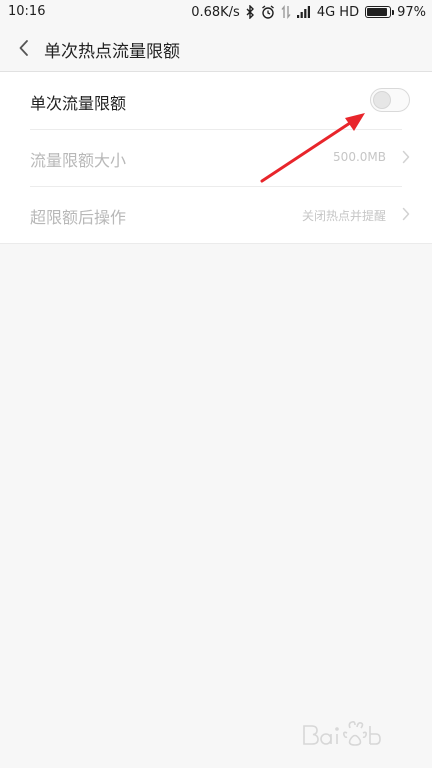 This screenshot has height=768, width=432. I want to click on net-speed: 0.68K/s, so click(215, 12).